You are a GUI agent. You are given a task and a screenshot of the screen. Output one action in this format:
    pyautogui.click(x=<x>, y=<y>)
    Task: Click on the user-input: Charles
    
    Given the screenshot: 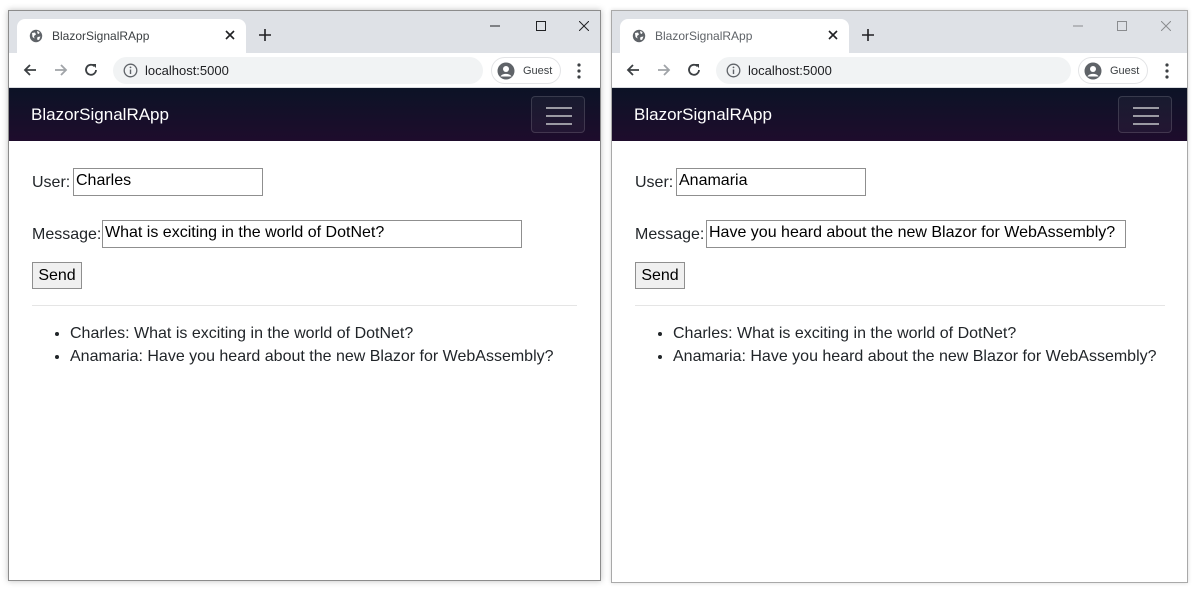 What is the action you would take?
    pyautogui.click(x=168, y=182)
    